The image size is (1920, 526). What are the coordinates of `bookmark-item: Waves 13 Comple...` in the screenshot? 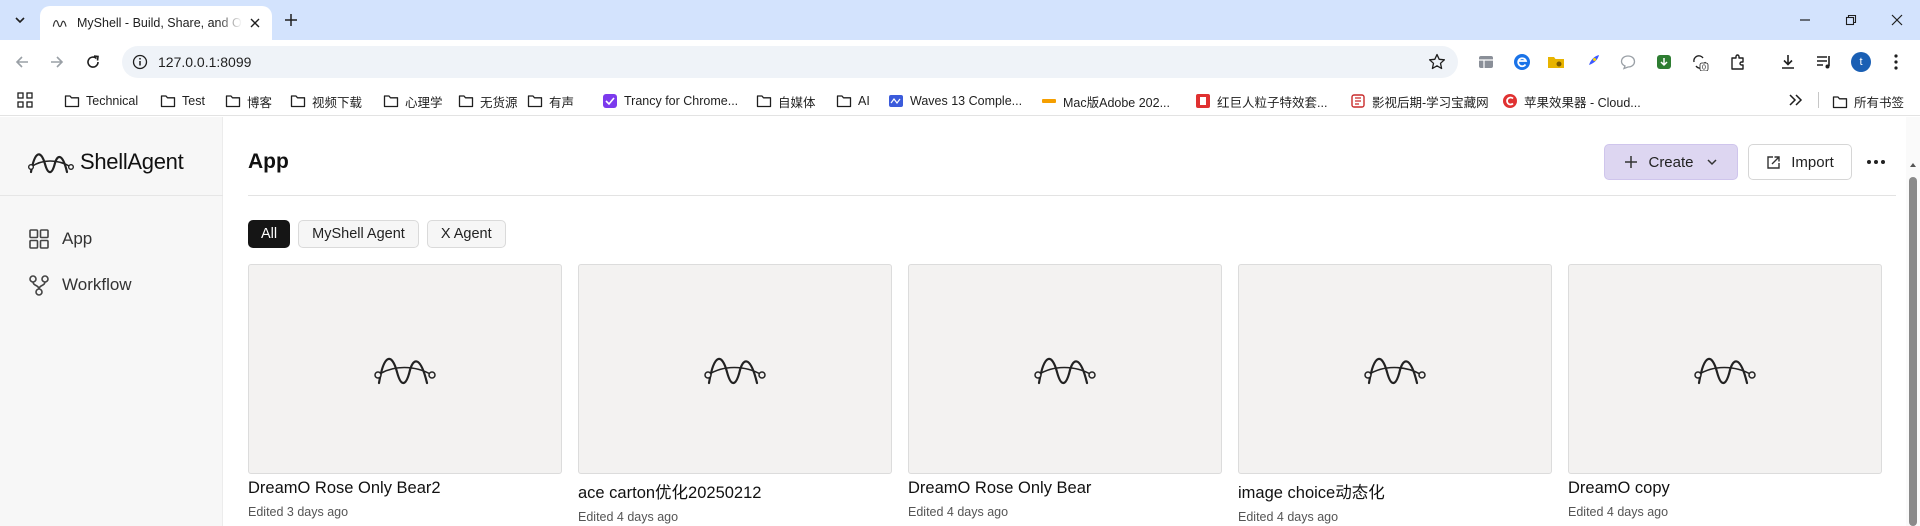 It's located at (955, 101).